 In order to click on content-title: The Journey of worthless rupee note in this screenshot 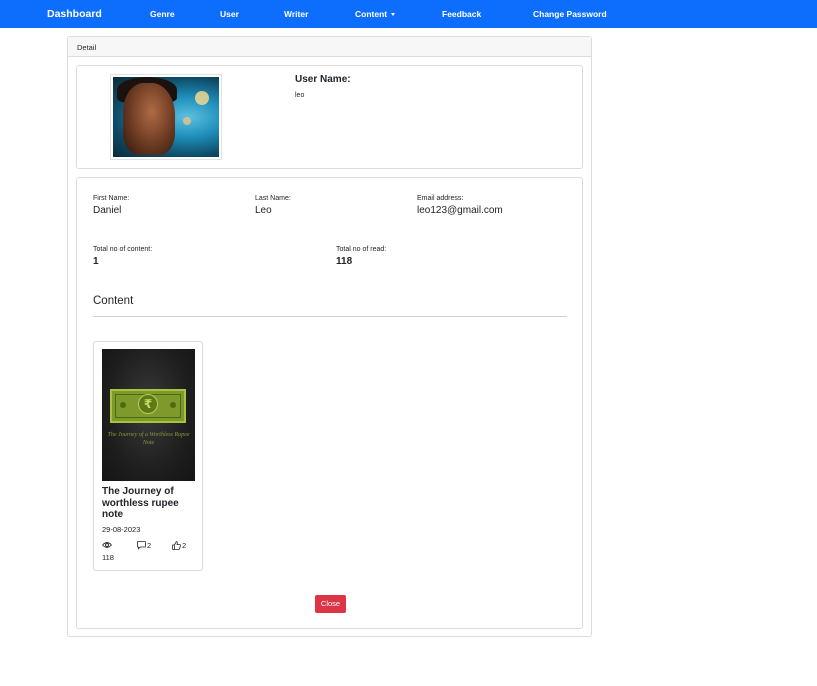, I will do `click(149, 503)`.